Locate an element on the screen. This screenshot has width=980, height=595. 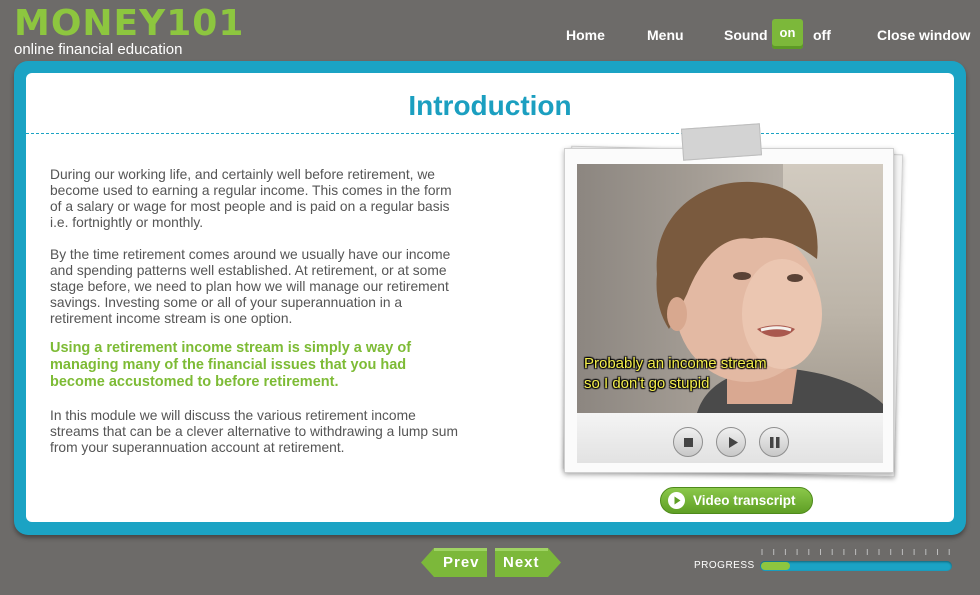
progress-bar is located at coordinates (856, 566).